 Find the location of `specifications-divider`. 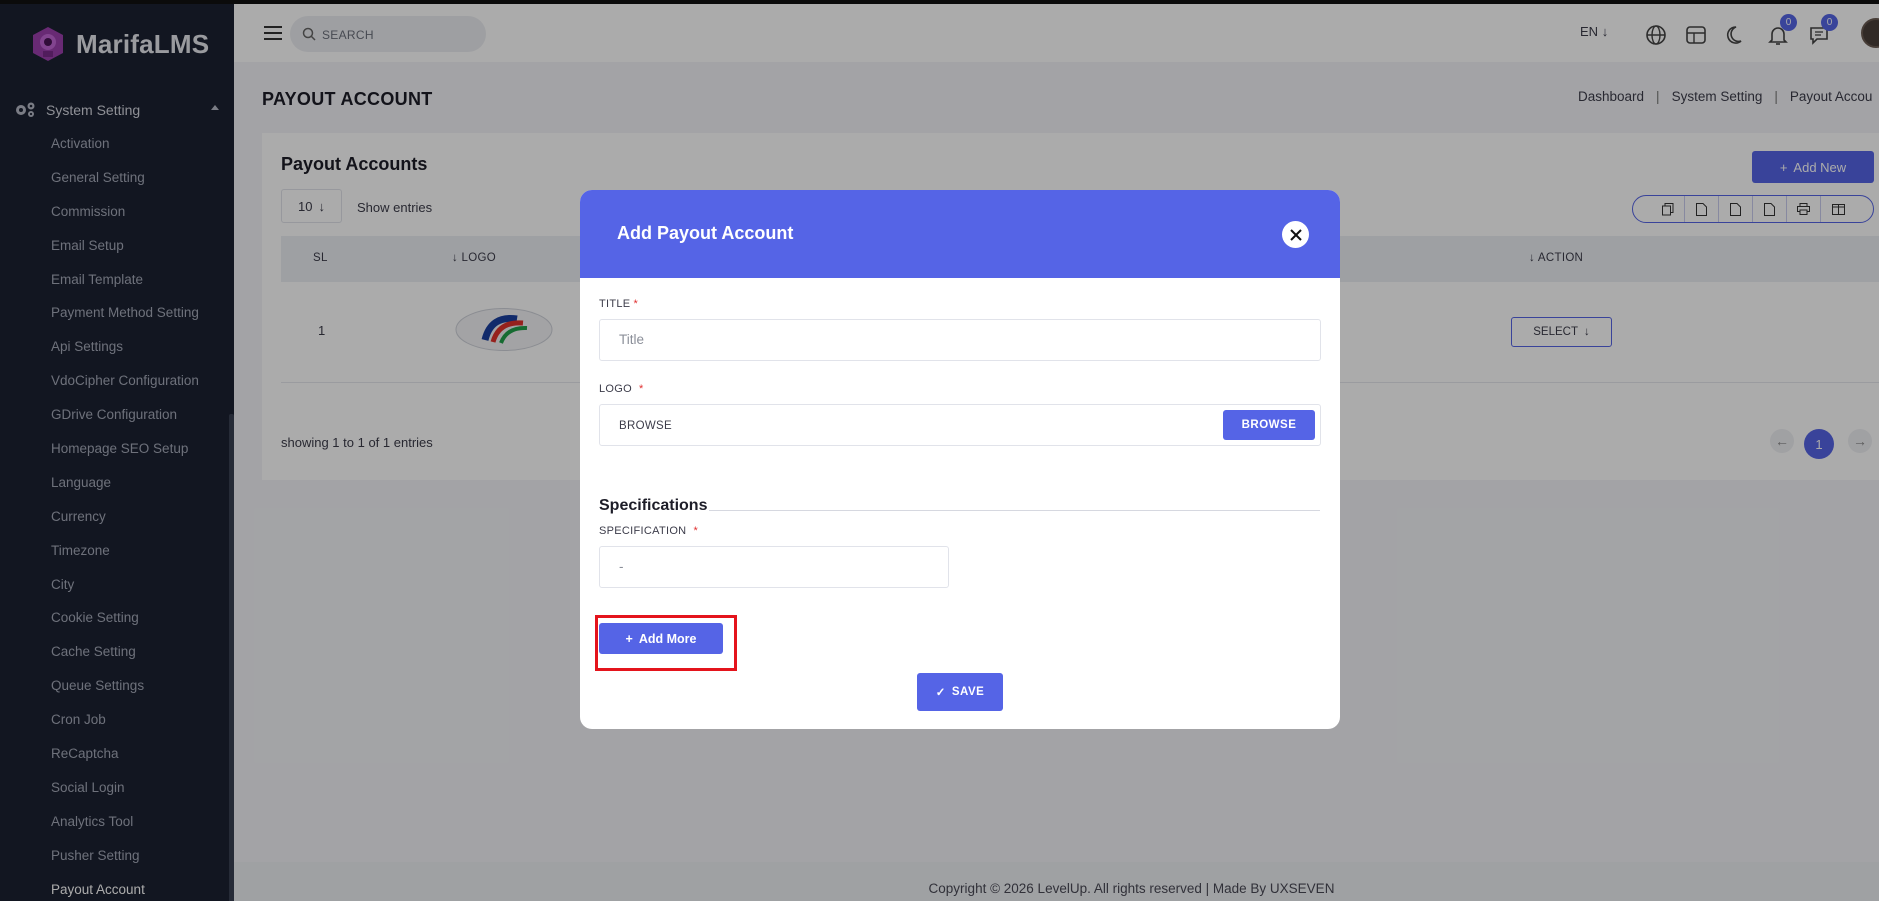

specifications-divider is located at coordinates (1012, 510).